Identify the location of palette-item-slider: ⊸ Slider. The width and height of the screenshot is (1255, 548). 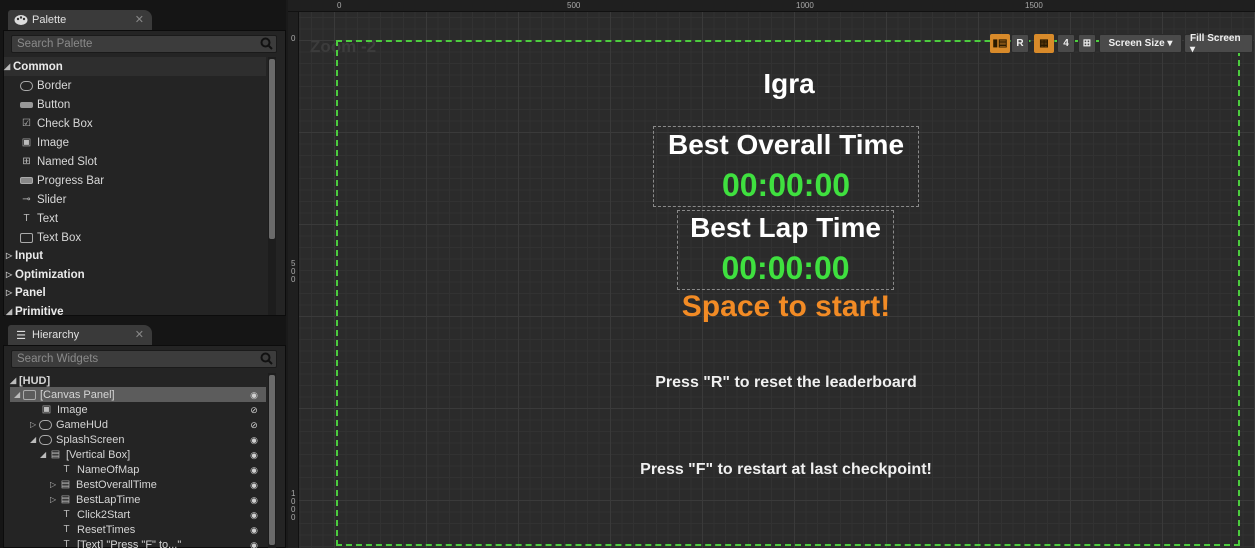
(43, 199).